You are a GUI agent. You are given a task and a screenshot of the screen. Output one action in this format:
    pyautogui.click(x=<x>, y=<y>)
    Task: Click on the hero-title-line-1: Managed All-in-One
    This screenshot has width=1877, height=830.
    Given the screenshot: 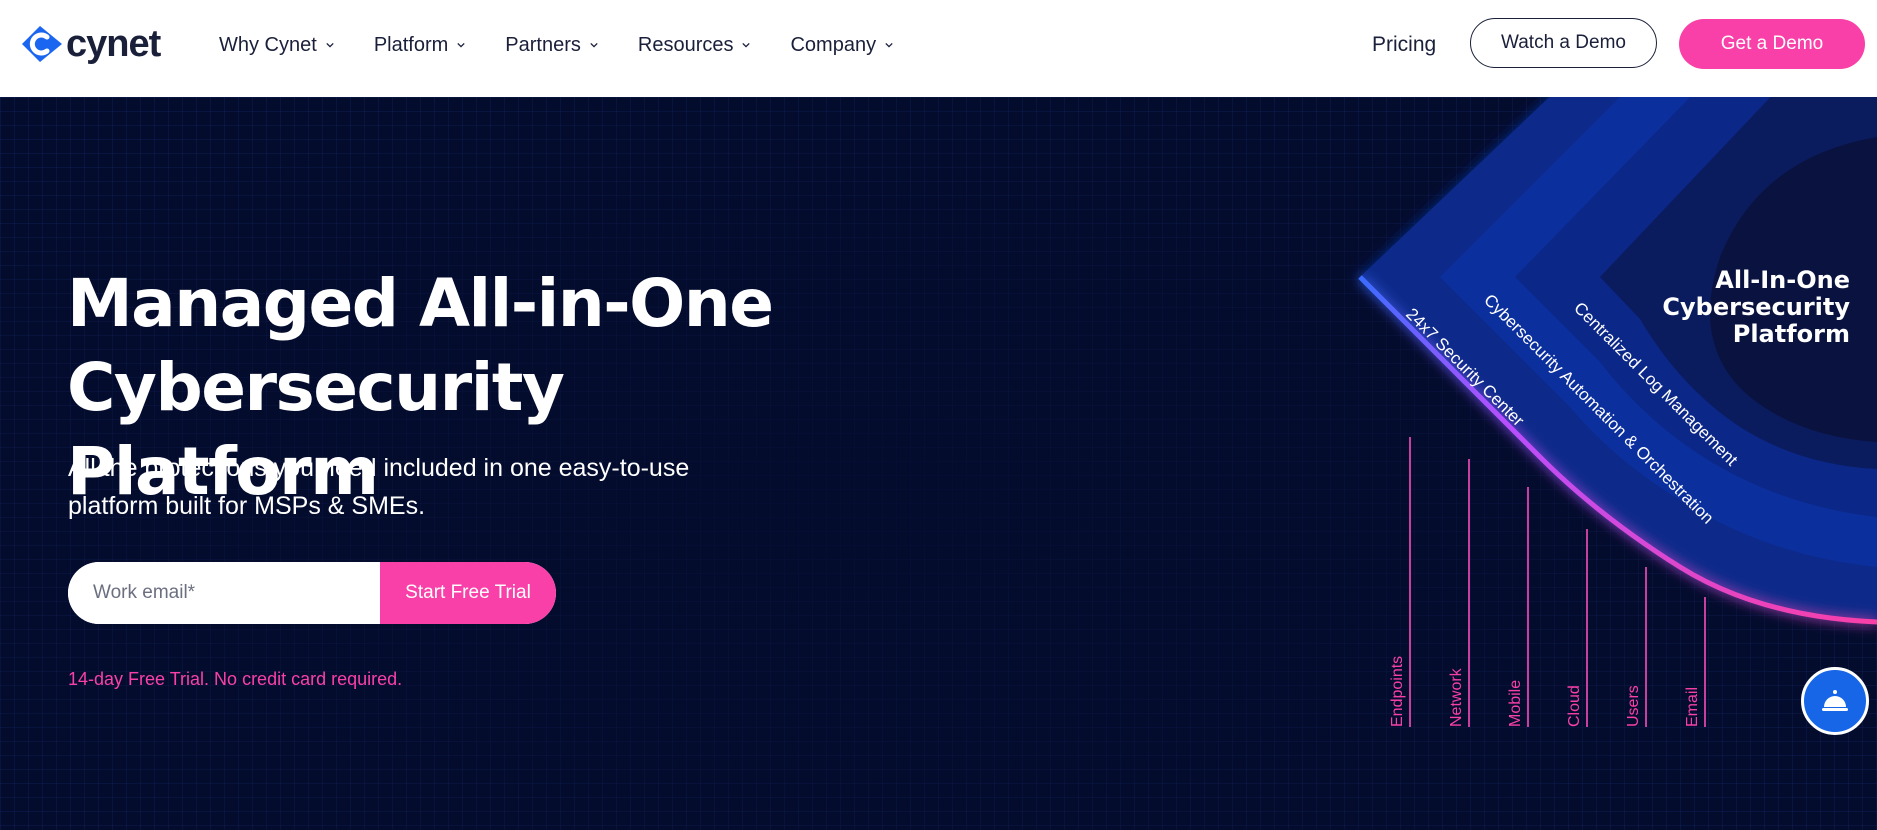 What is the action you would take?
    pyautogui.click(x=420, y=303)
    